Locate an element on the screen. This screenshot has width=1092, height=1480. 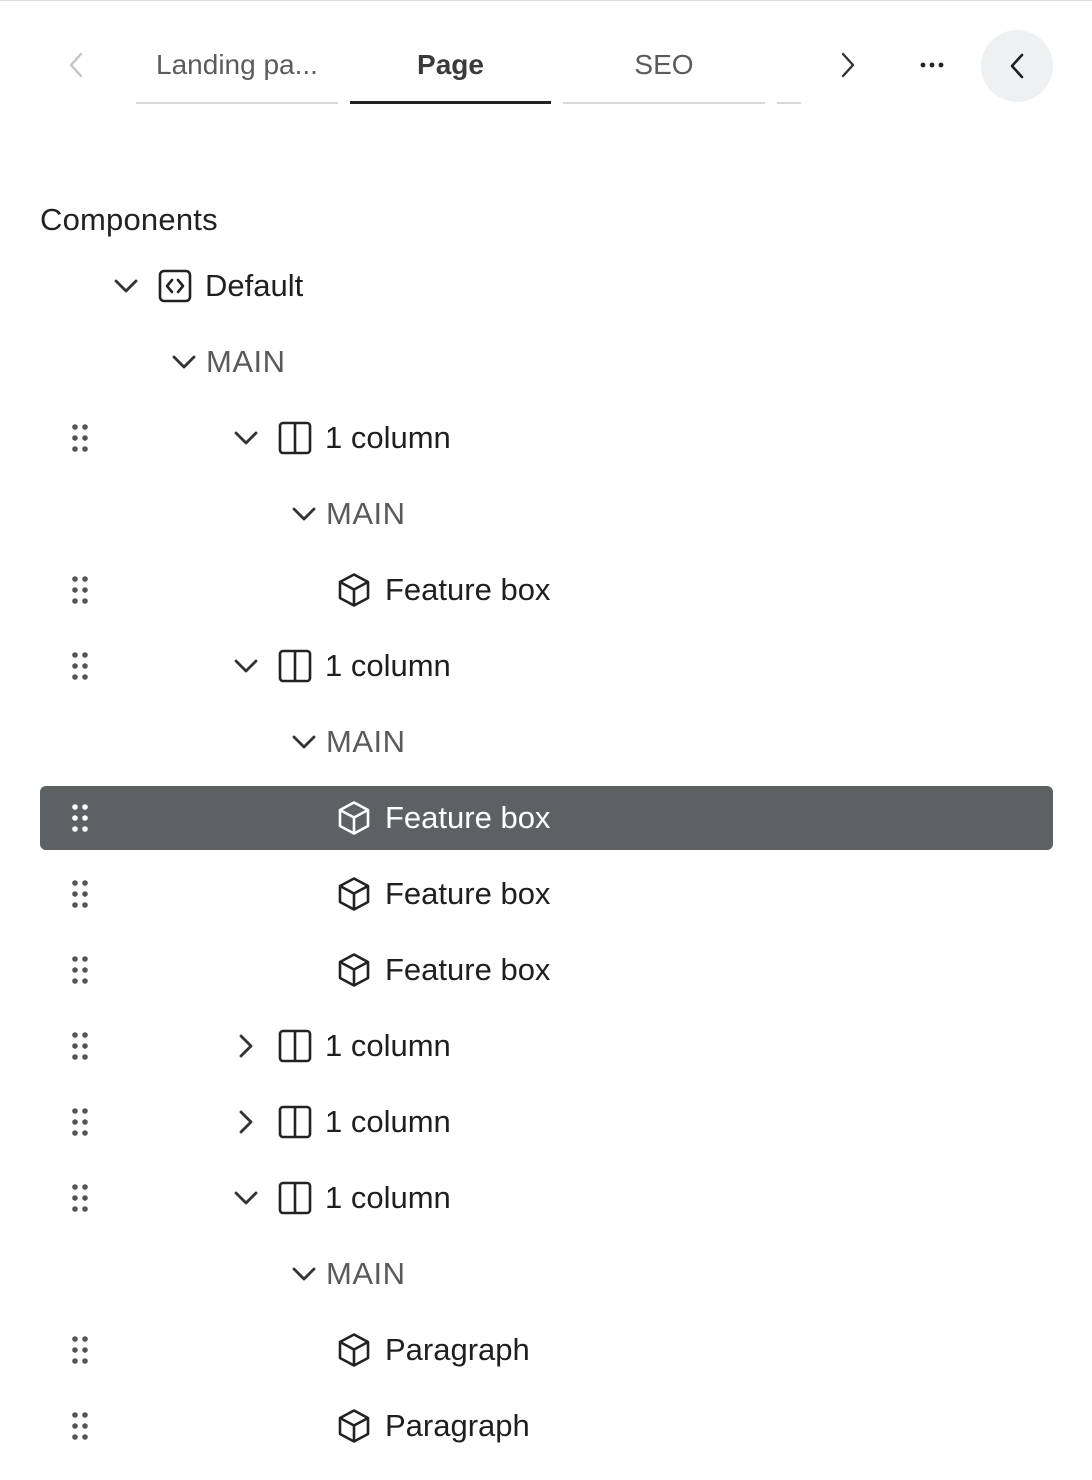
tree-node-row: Default is located at coordinates (546, 286).